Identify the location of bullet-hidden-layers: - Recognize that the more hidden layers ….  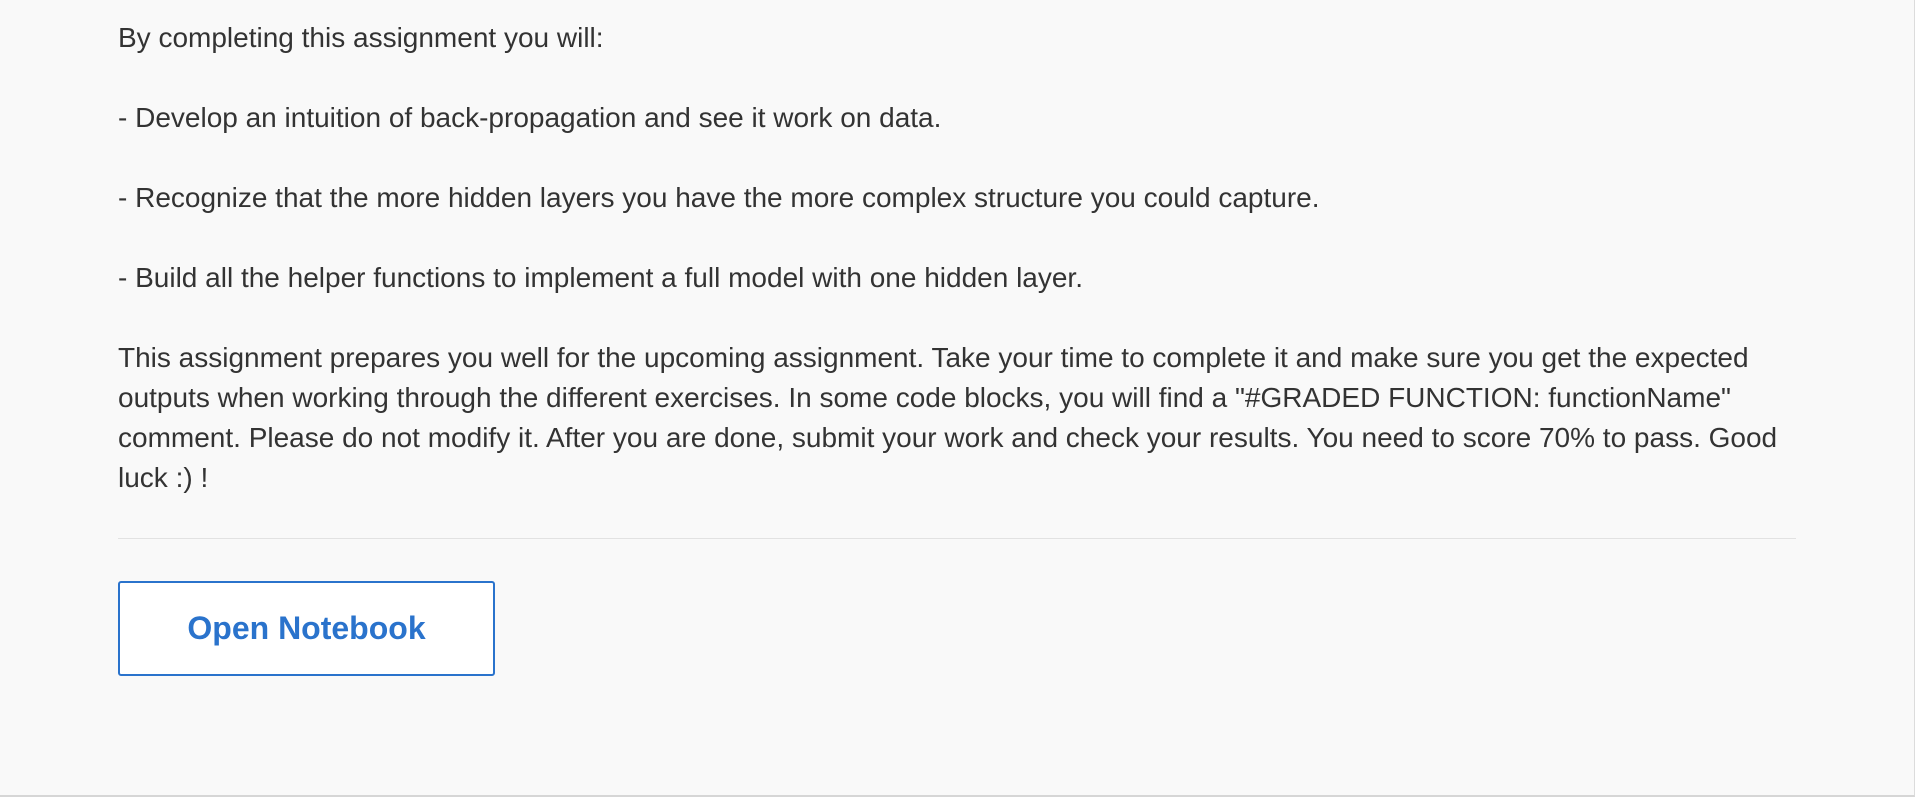
(719, 197).